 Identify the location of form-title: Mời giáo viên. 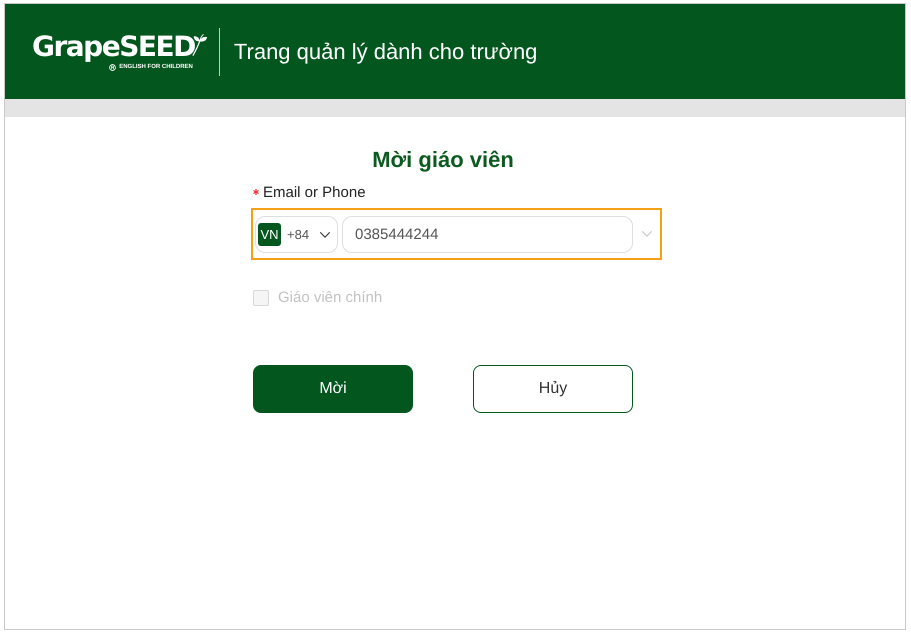
(443, 160).